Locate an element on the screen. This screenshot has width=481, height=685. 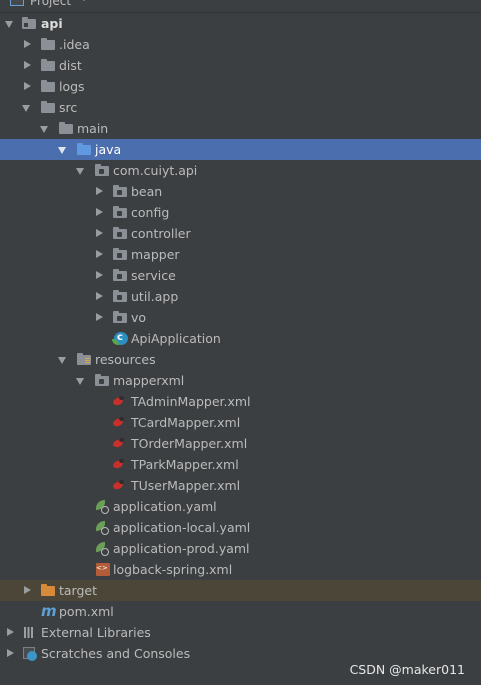
chevron-down-icon is located at coordinates (84, 0).